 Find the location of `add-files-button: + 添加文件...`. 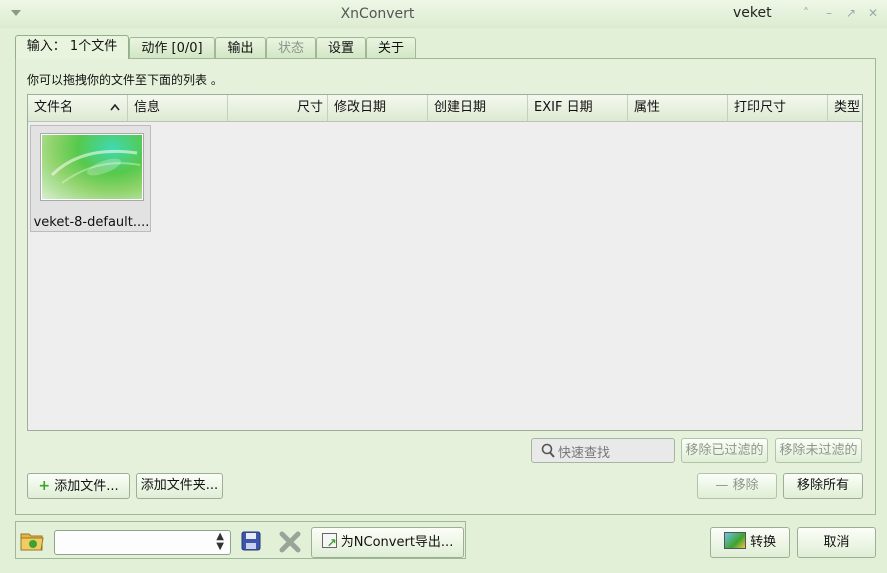

add-files-button: + 添加文件... is located at coordinates (78, 486).